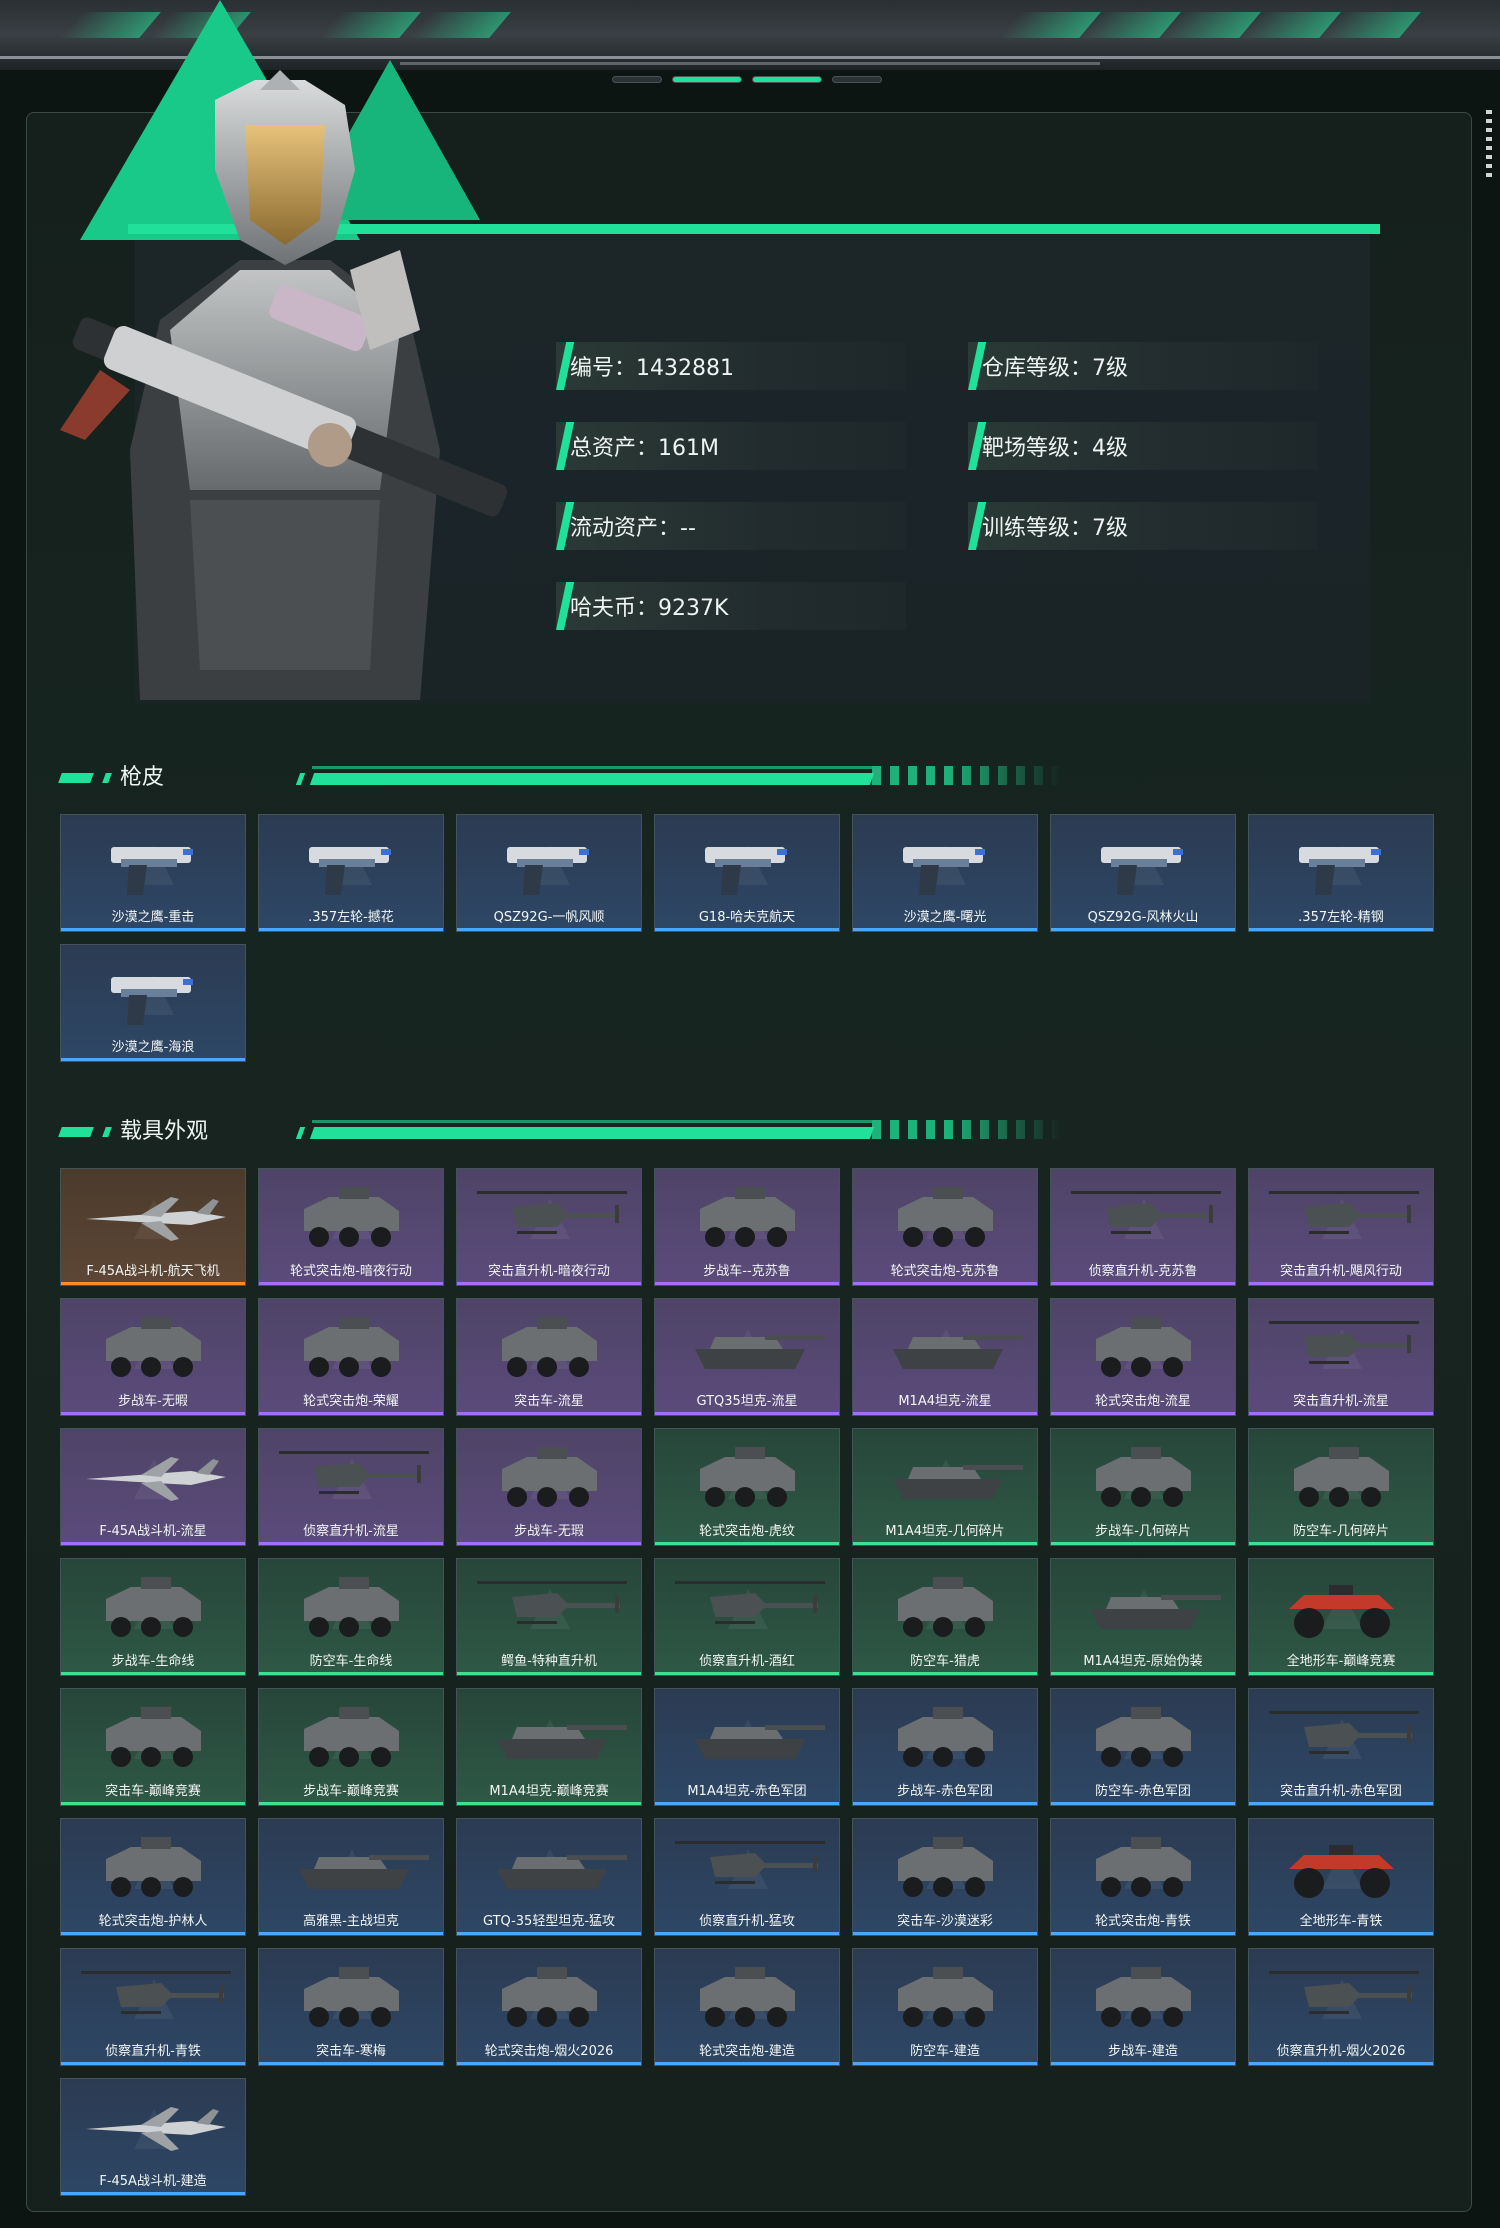 The height and width of the screenshot is (2228, 1500). What do you see at coordinates (1143, 1877) in the screenshot?
I see `vehicle-card: 轮式突击炮-青铁` at bounding box center [1143, 1877].